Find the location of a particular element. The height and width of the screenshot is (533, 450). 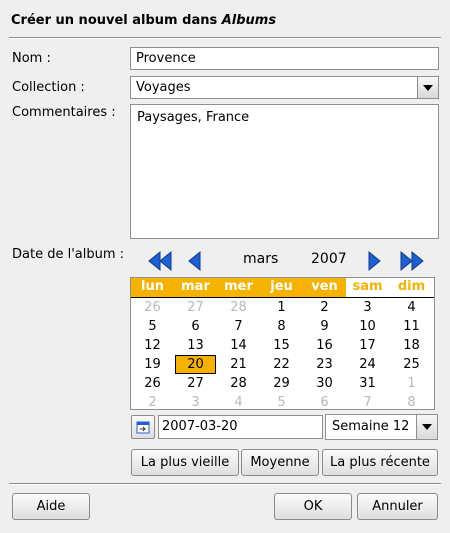

newest-button-label: La plus récente is located at coordinates (380, 462).